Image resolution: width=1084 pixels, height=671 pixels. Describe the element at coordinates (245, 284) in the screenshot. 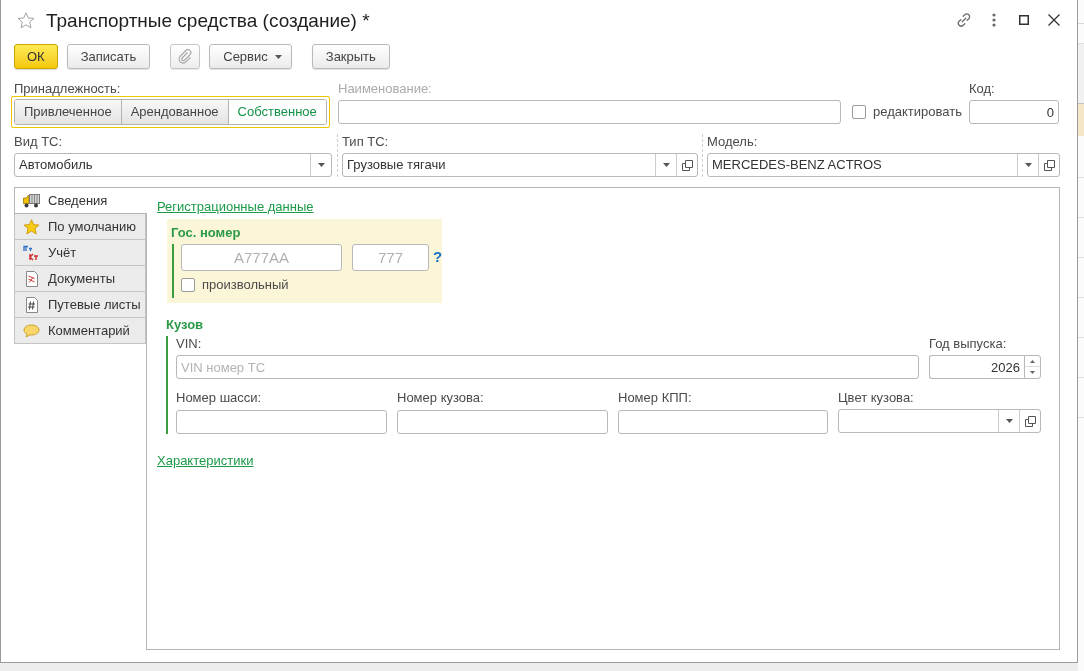

I see `checkbox-label: произвольный` at that location.